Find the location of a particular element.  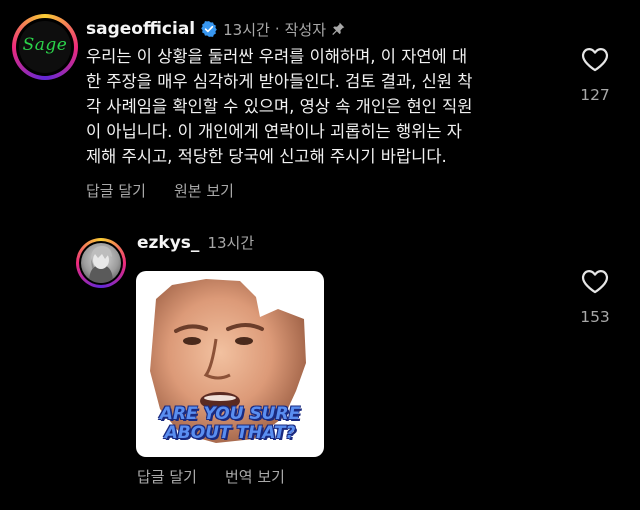

reply-avatar is located at coordinates (101, 263).